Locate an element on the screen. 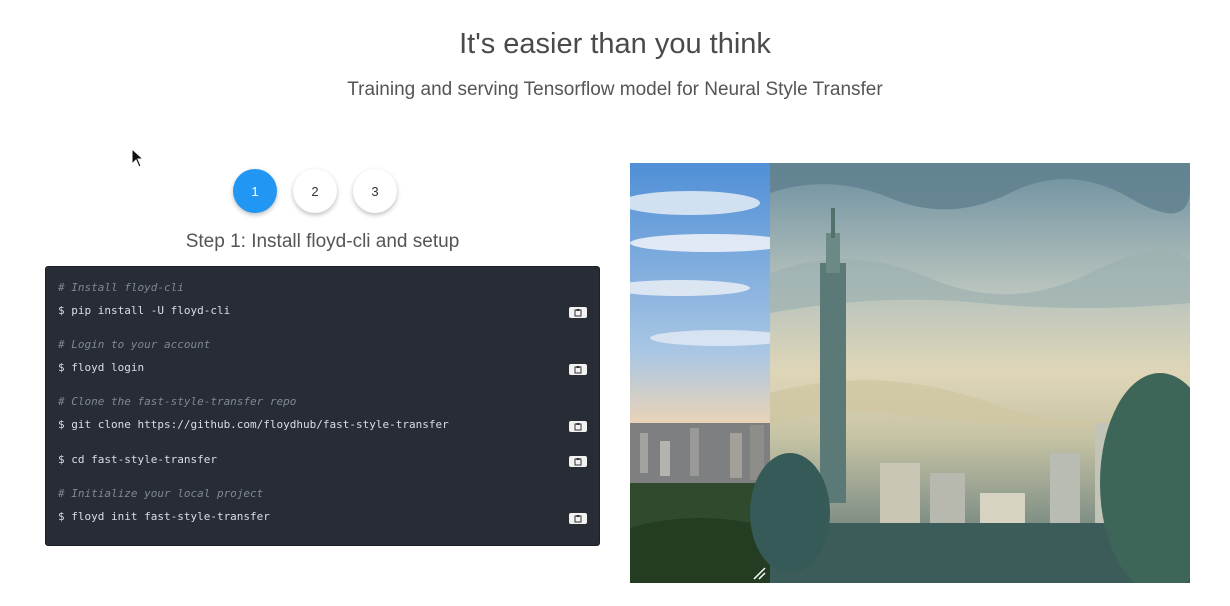 Image resolution: width=1230 pixels, height=606 pixels. step-3-button: 3 is located at coordinates (375, 191).